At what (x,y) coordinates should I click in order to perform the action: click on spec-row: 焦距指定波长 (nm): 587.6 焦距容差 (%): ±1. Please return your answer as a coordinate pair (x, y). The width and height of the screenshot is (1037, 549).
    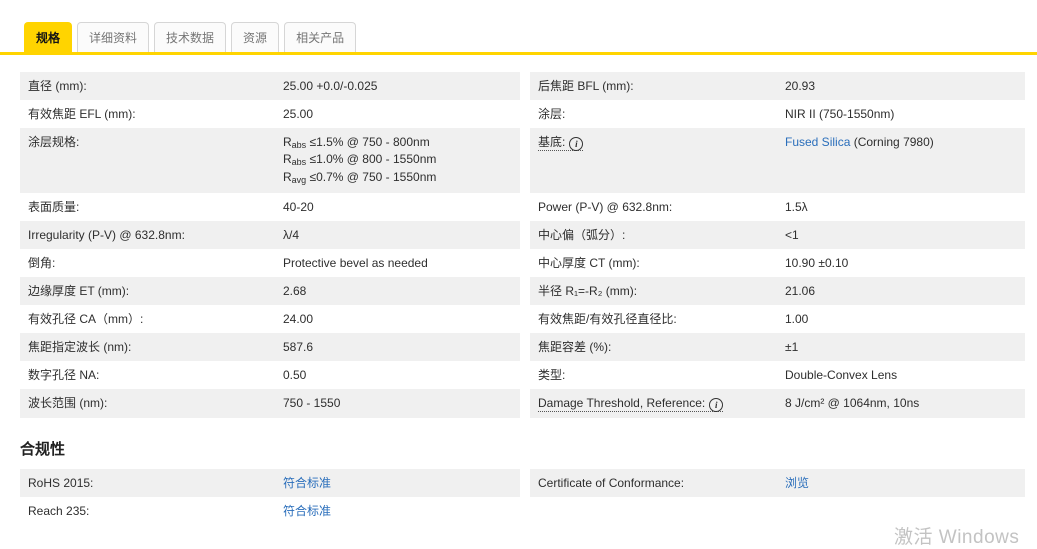
    Looking at the image, I should click on (522, 346).